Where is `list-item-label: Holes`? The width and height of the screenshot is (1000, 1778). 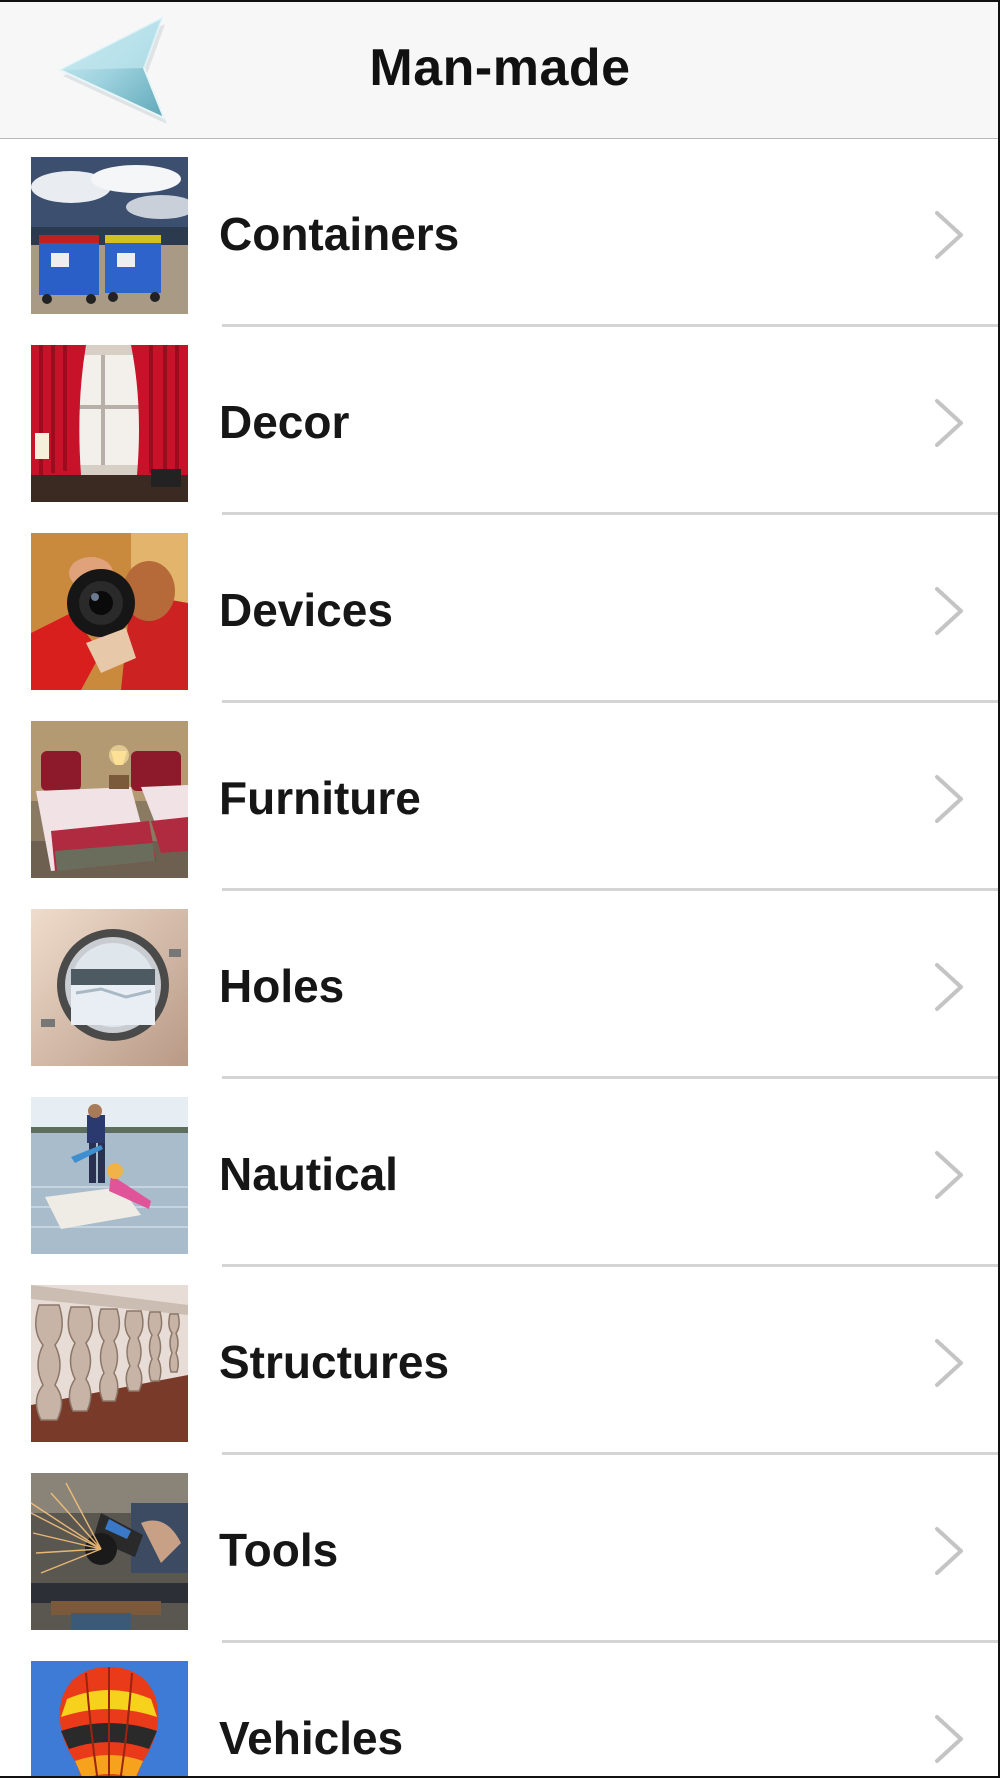 list-item-label: Holes is located at coordinates (282, 986).